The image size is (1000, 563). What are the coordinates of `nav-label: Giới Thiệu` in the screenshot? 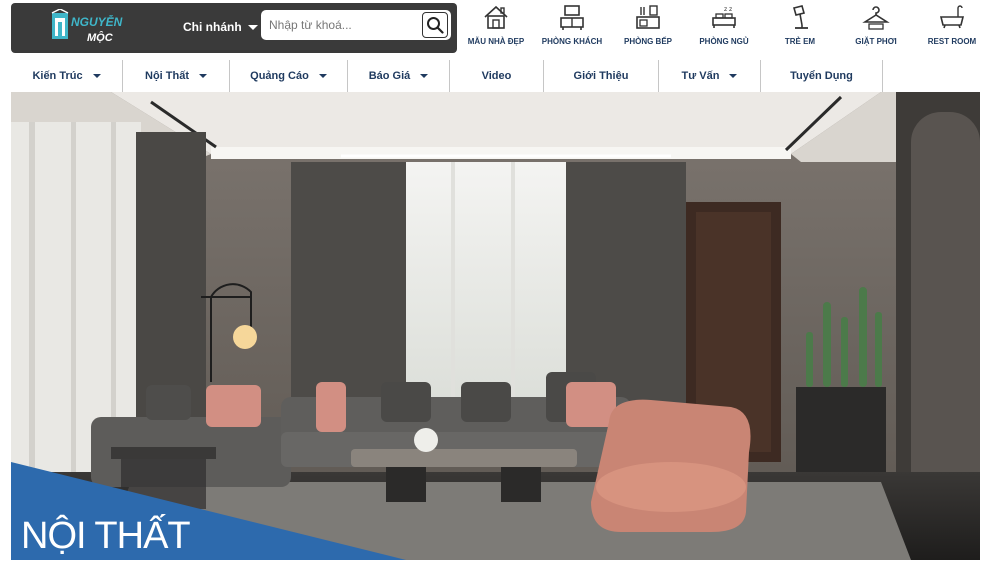 It's located at (601, 76).